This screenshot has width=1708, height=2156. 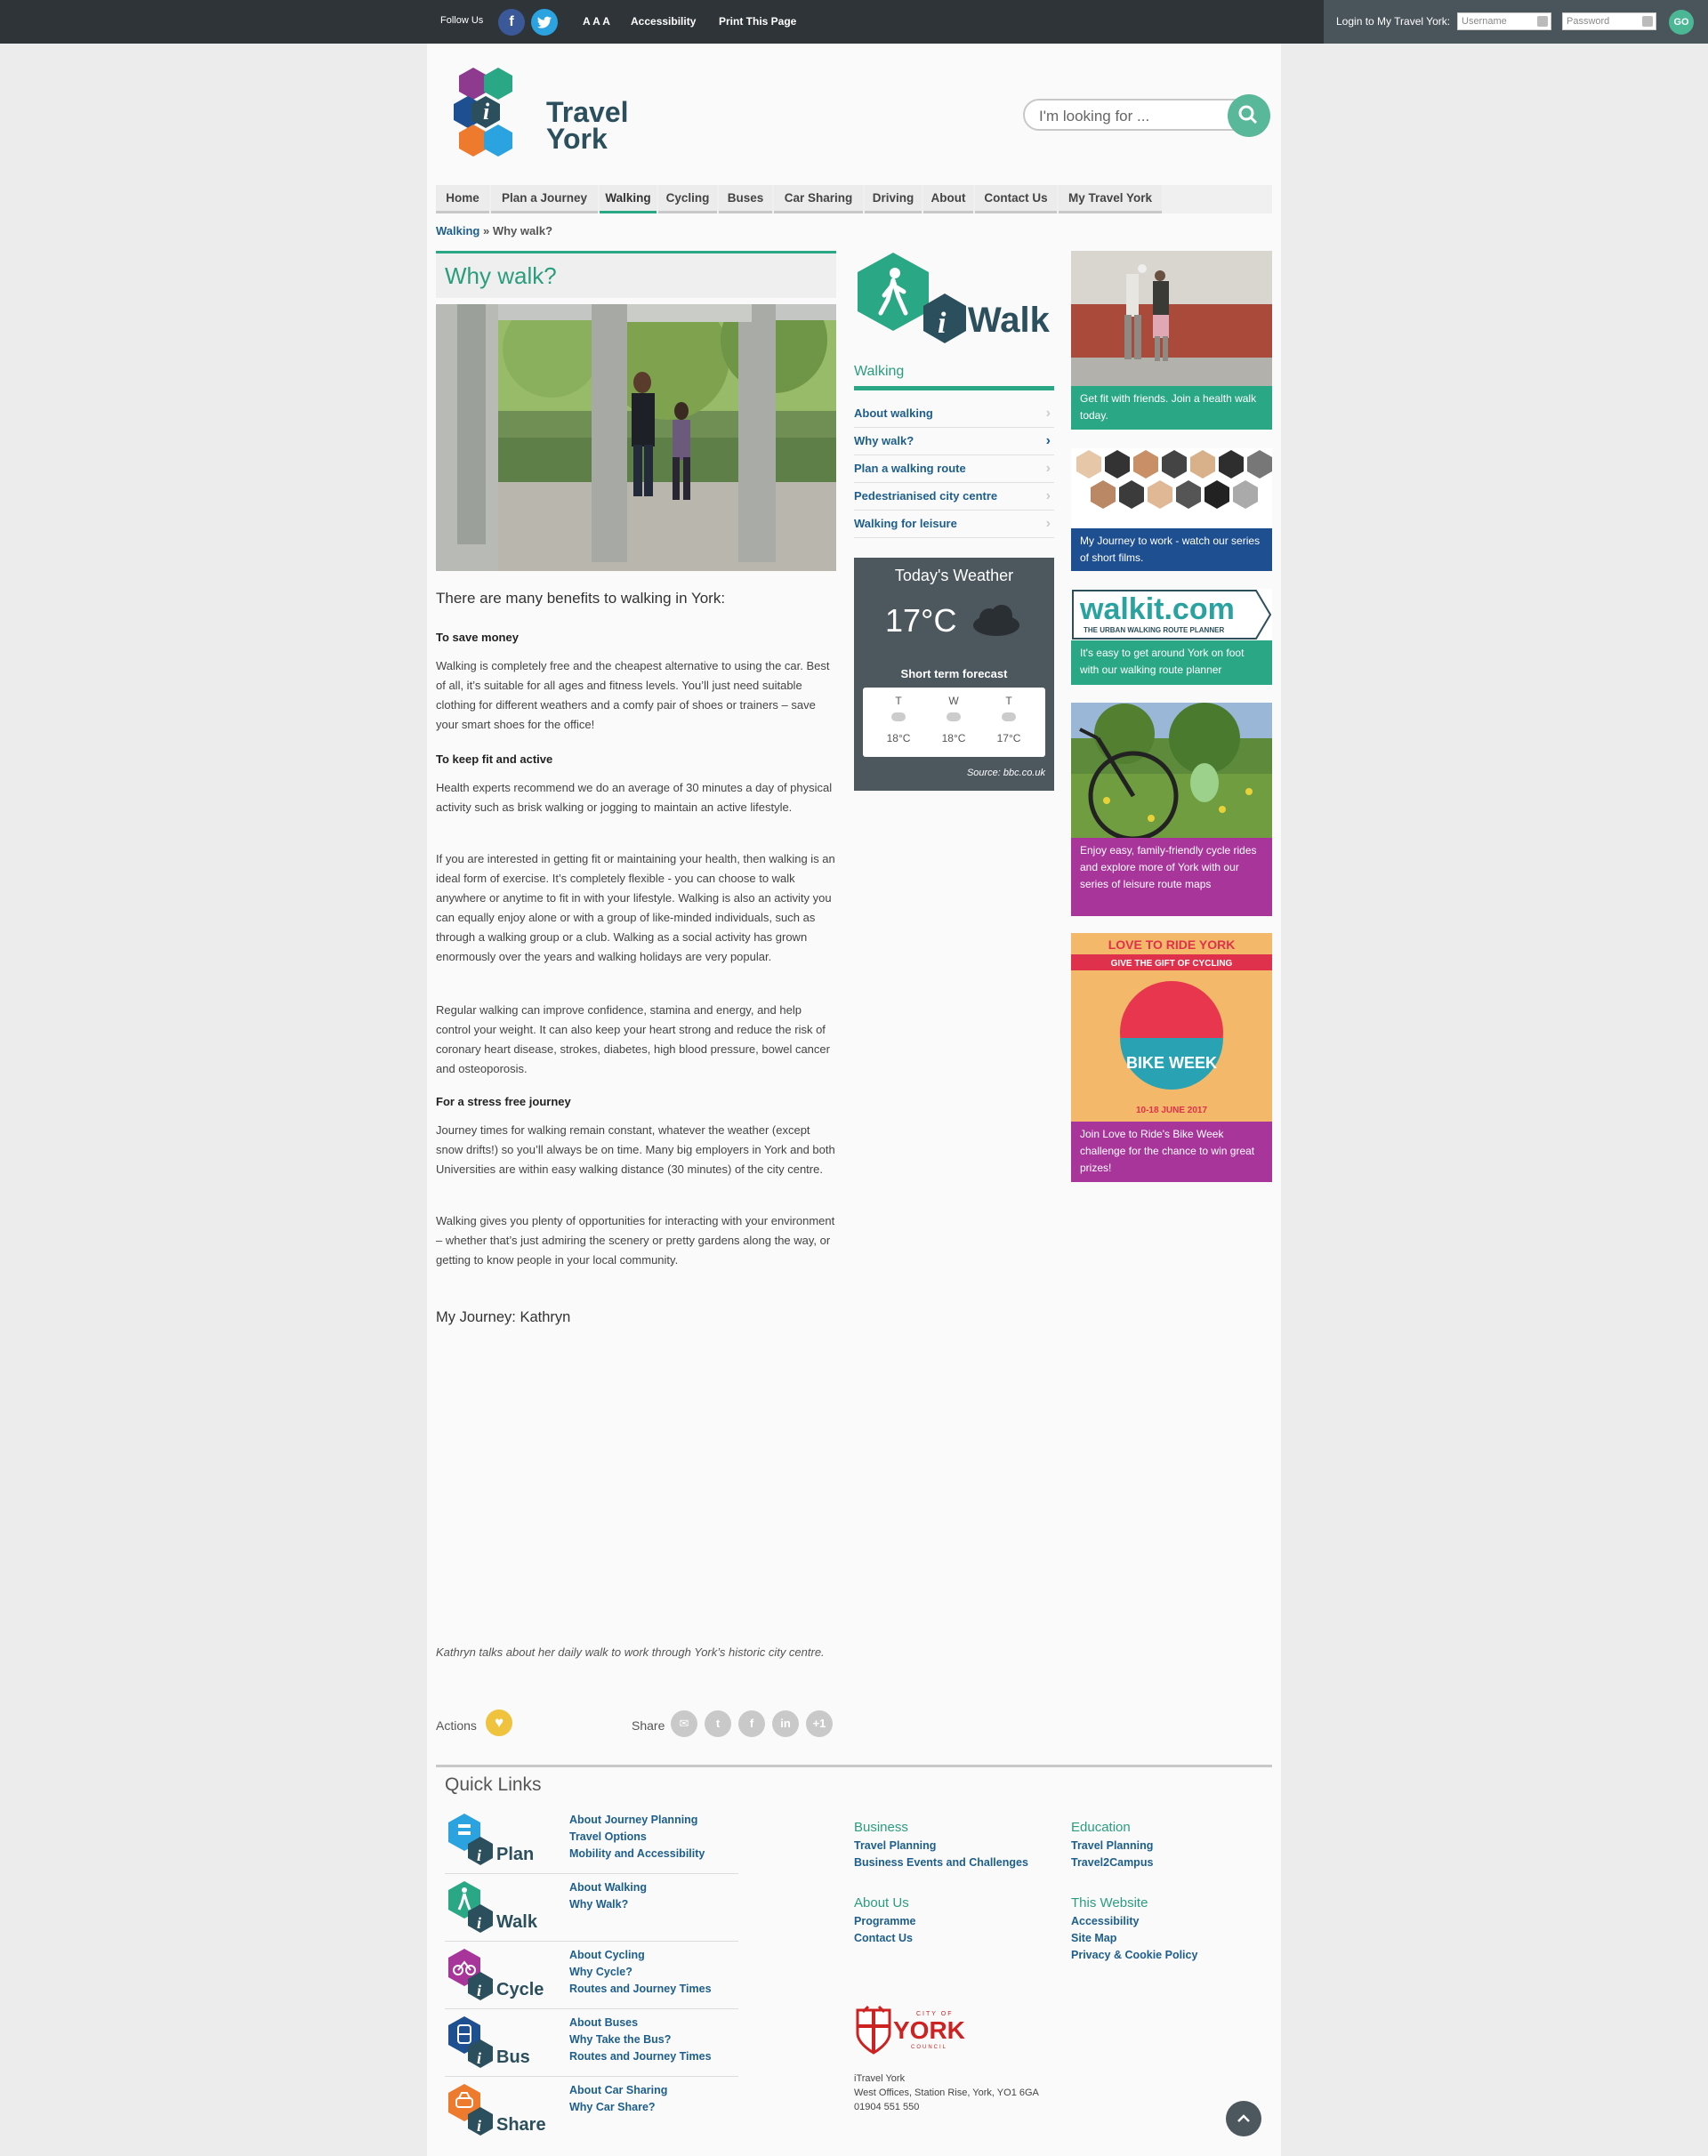 What do you see at coordinates (1243, 2118) in the screenshot?
I see `back-to-top-button` at bounding box center [1243, 2118].